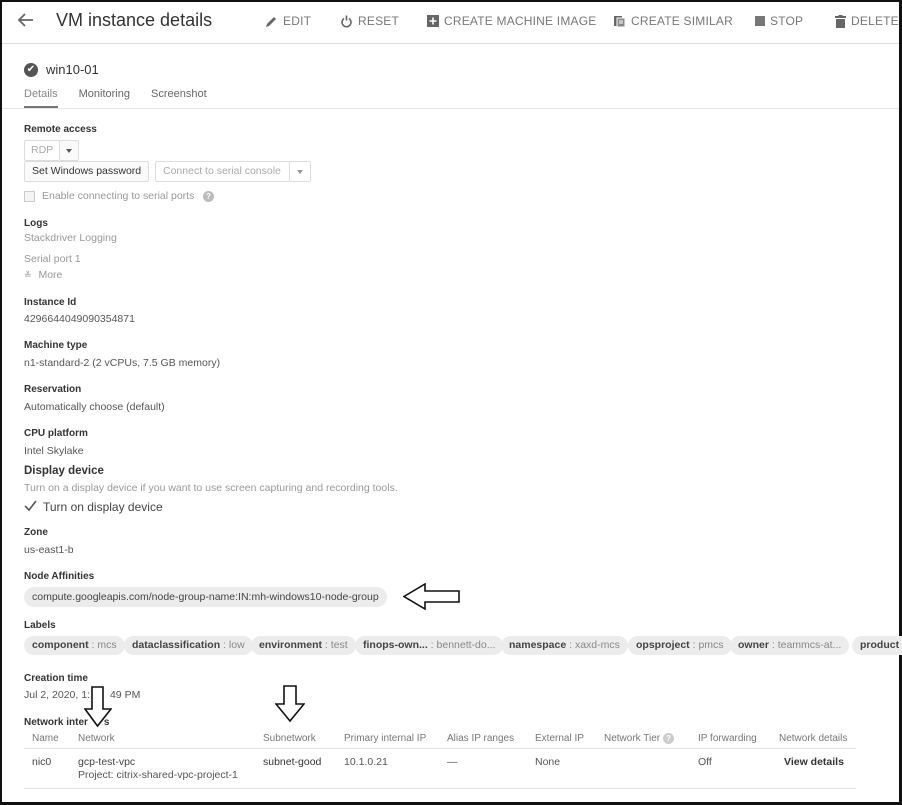 The width and height of the screenshot is (902, 805). Describe the element at coordinates (291, 645) in the screenshot. I see `label-key: environment` at that location.